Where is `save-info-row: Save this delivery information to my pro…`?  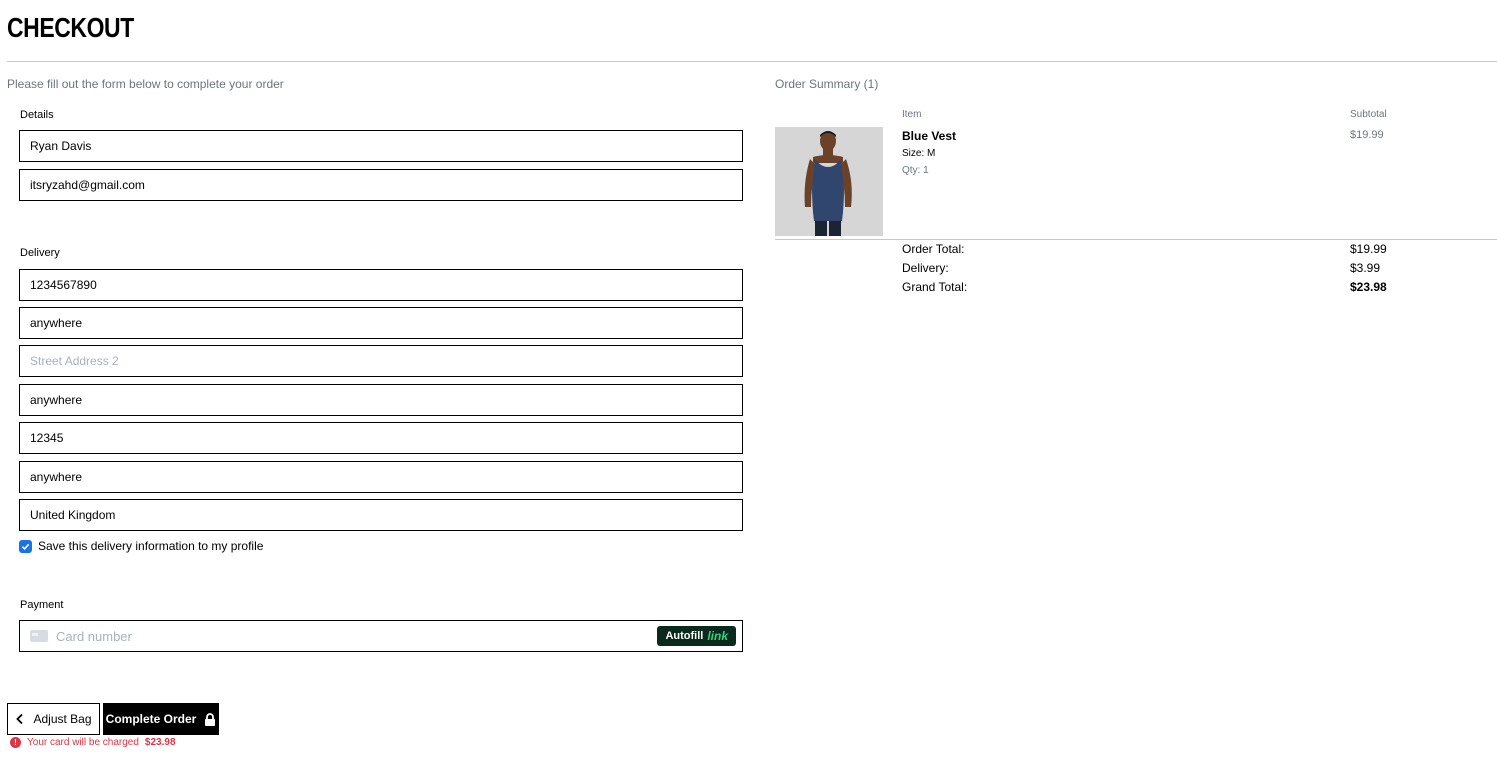 save-info-row: Save this delivery information to my pro… is located at coordinates (141, 546).